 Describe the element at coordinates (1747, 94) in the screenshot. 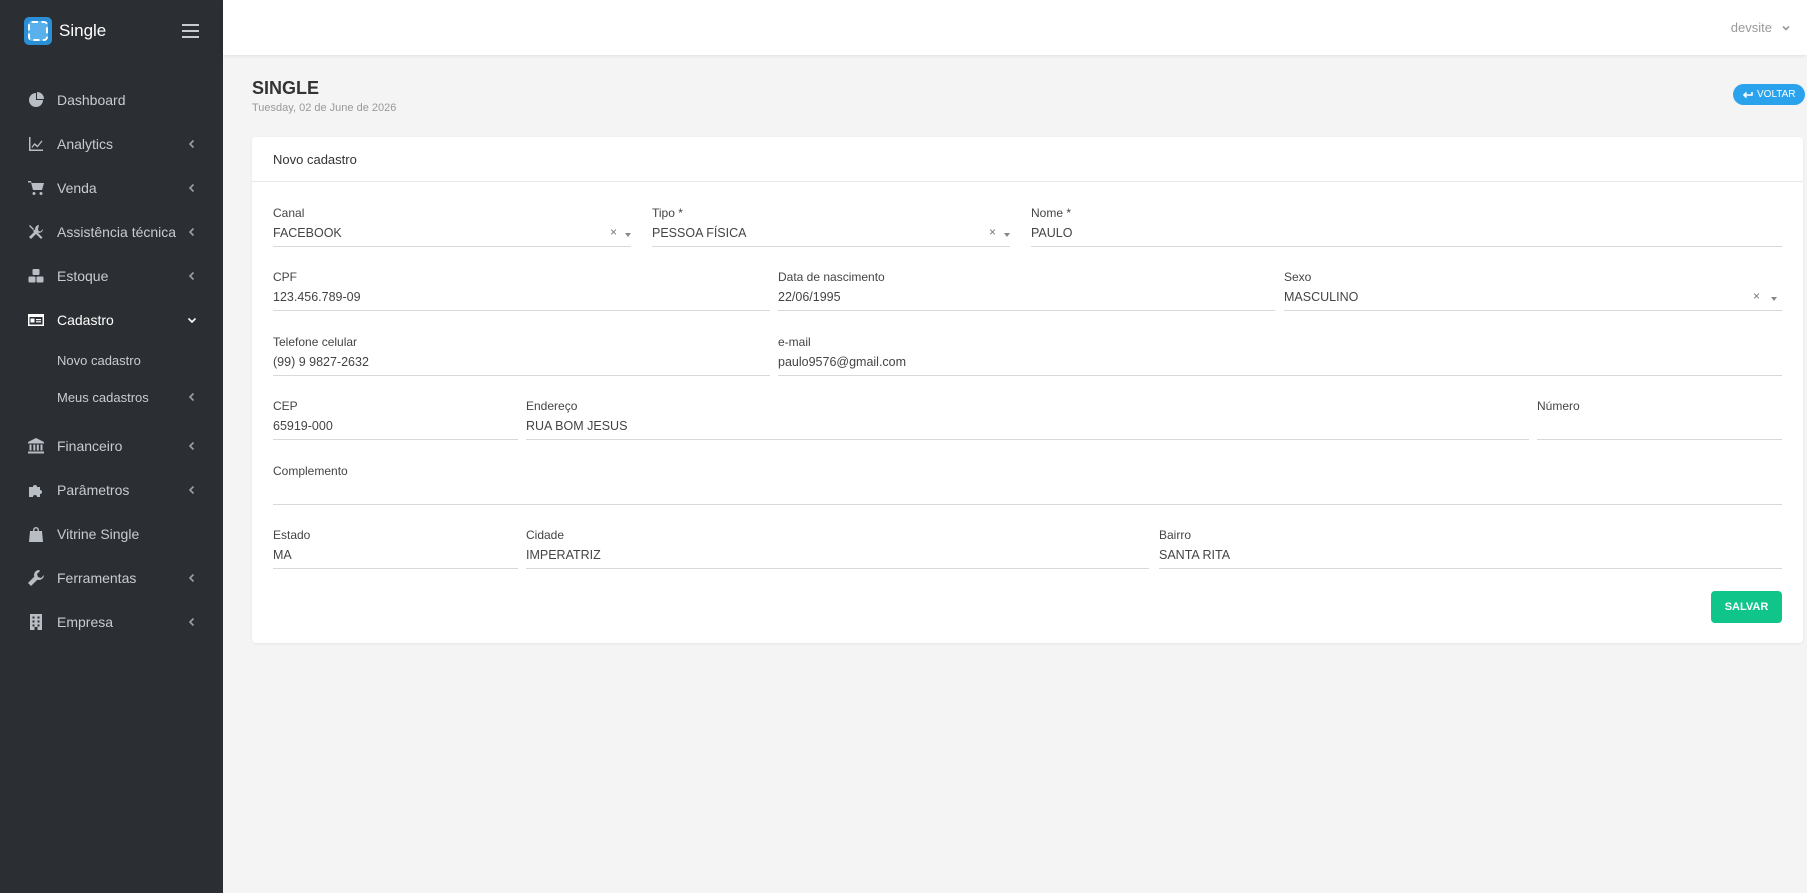

I see `return-arrow-icon` at that location.